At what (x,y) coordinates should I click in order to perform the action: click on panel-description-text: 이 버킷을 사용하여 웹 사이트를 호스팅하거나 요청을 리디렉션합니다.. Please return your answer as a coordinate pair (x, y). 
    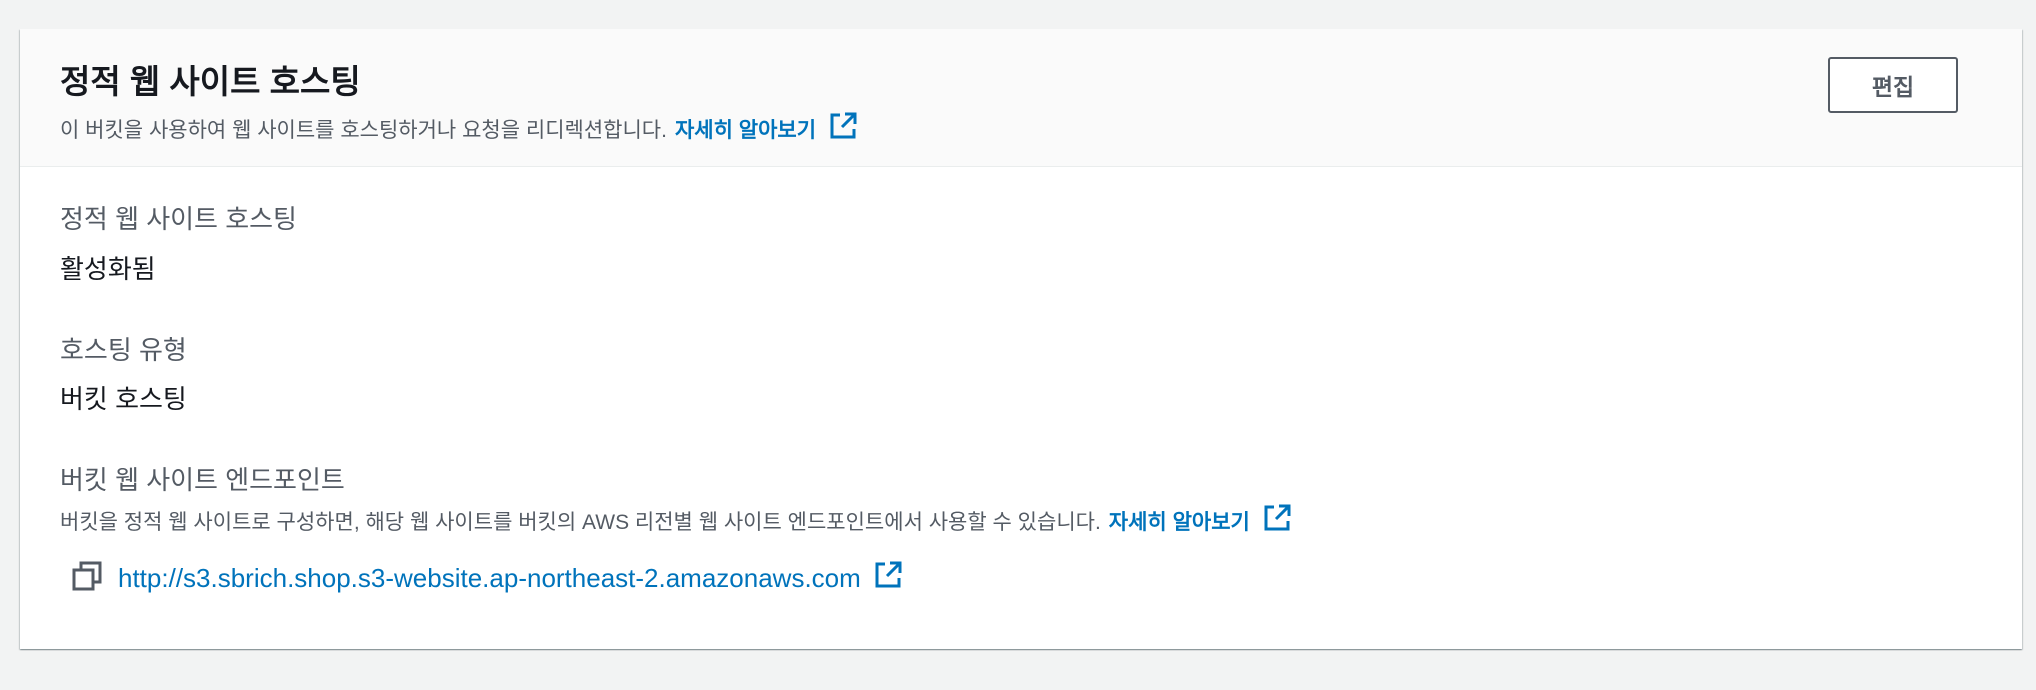
    Looking at the image, I should click on (363, 130).